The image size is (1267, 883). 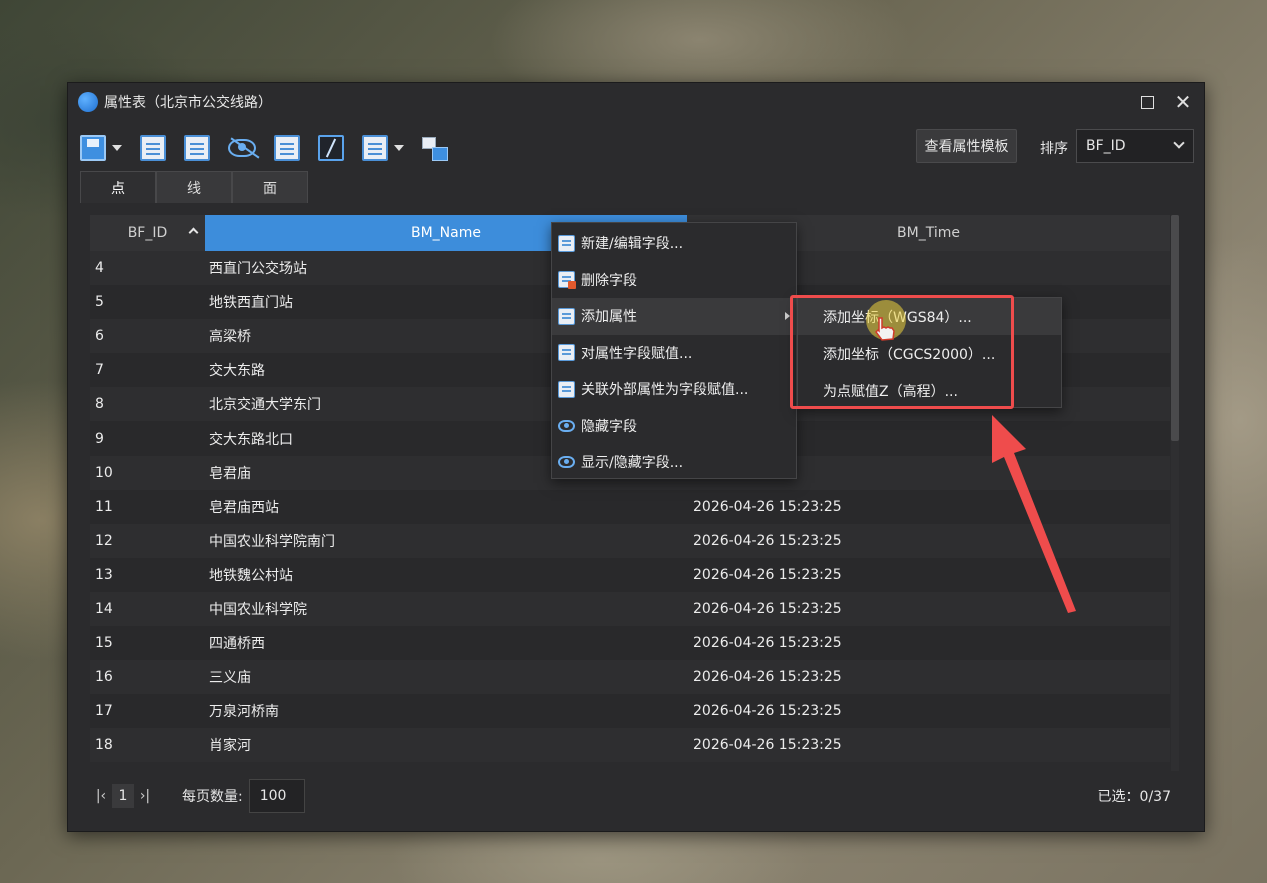 What do you see at coordinates (258, 609) in the screenshot?
I see `cell-bm-name: 中国农业科学院` at bounding box center [258, 609].